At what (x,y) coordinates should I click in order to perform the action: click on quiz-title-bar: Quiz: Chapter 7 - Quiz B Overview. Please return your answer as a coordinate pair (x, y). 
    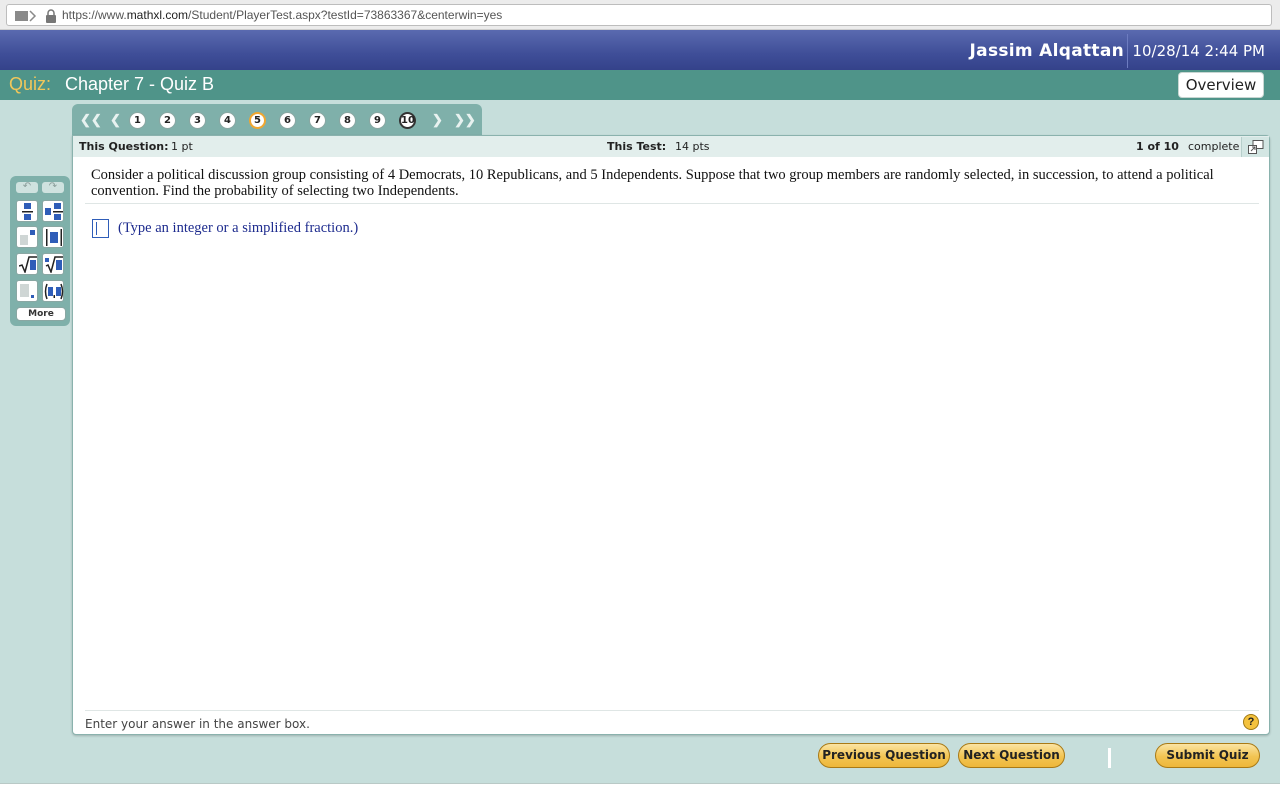
    Looking at the image, I should click on (640, 85).